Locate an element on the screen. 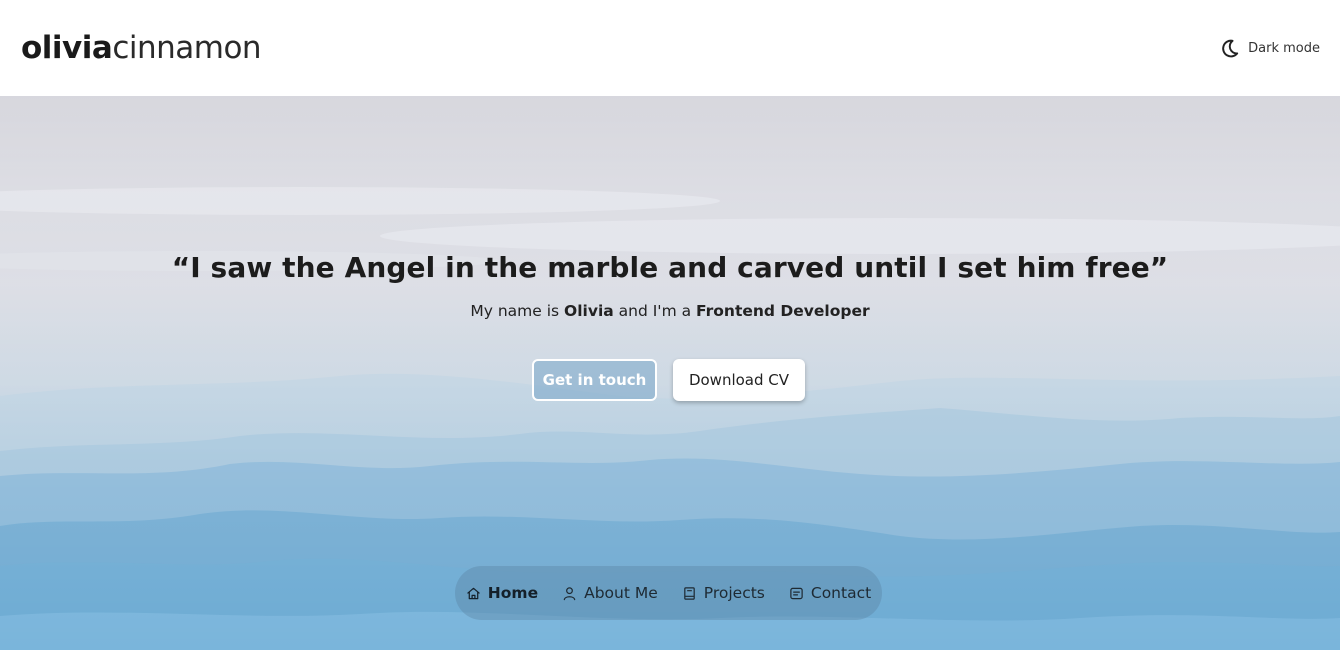 Image resolution: width=1340 pixels, height=650 pixels. nav-item-projects: Projects is located at coordinates (723, 593).